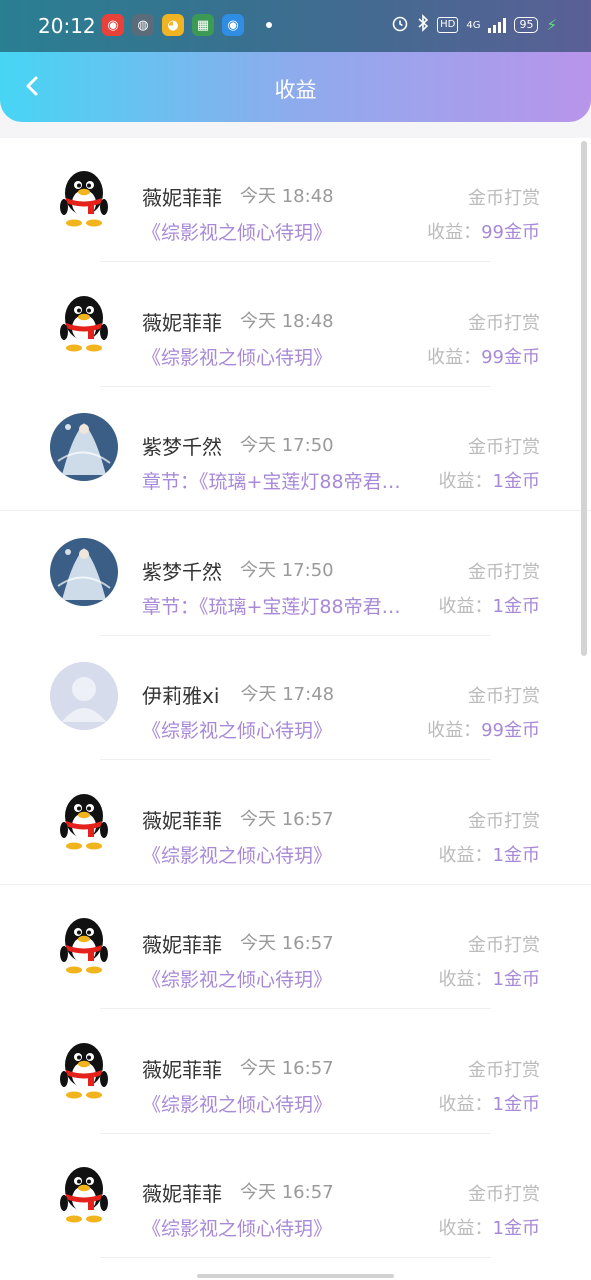 The image size is (591, 1280). What do you see at coordinates (143, 25) in the screenshot?
I see `wechat-icon: ◍` at bounding box center [143, 25].